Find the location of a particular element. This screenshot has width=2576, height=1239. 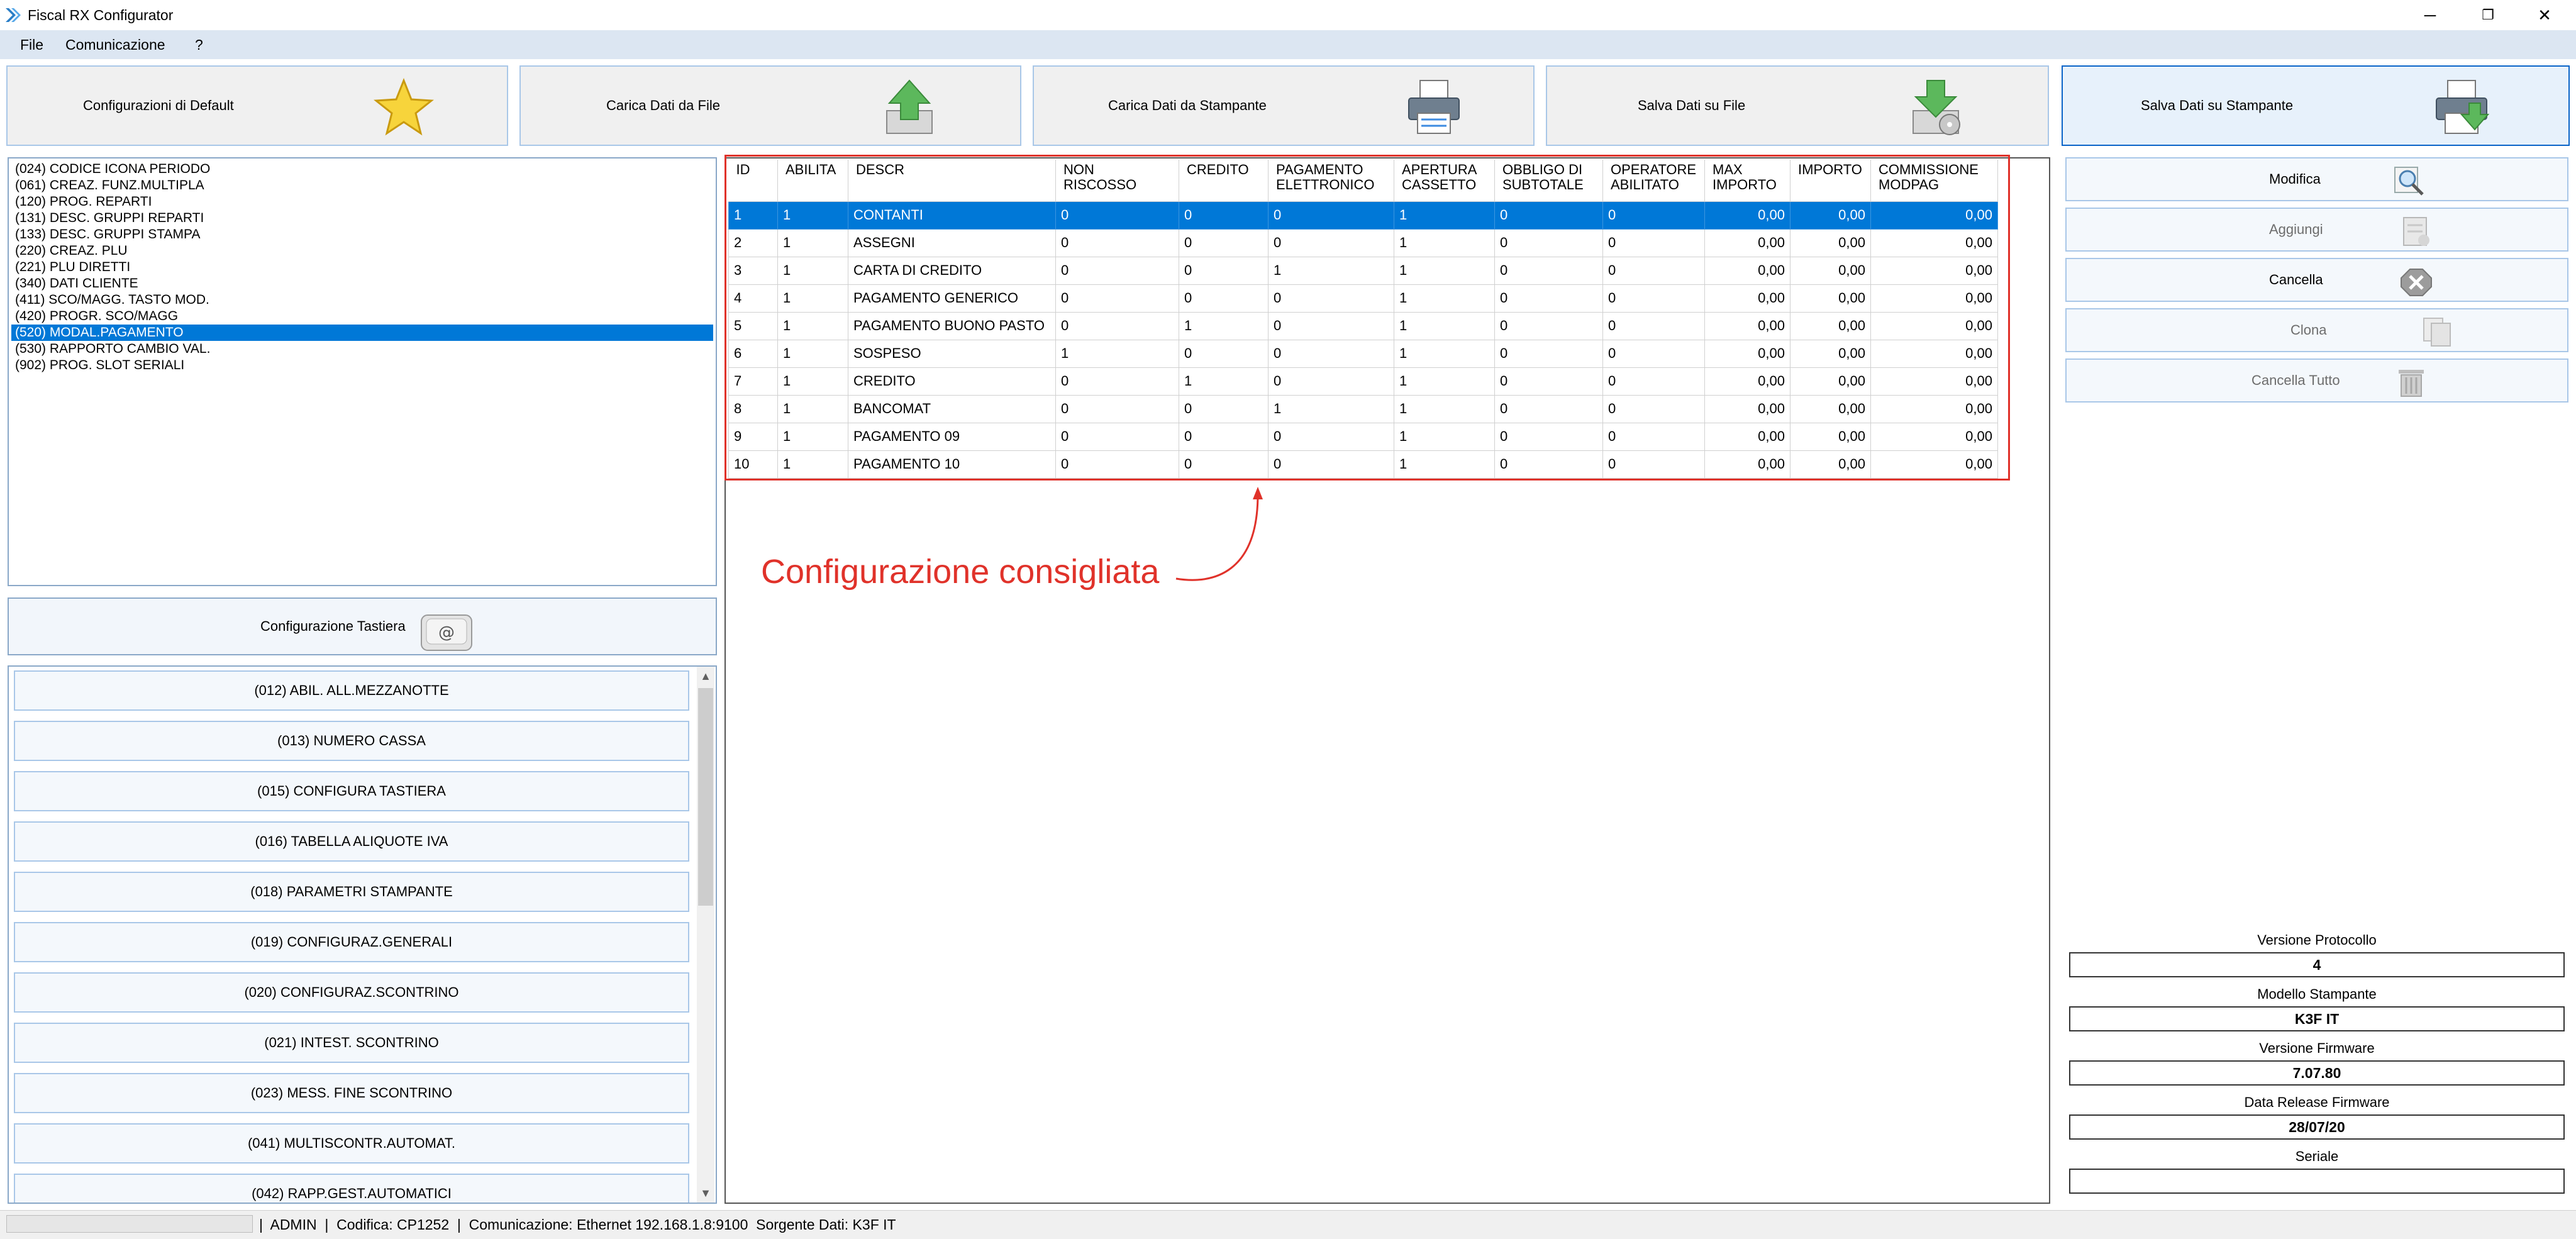

command-button: (023) MESS. FINE SCONTRINO is located at coordinates (351, 1093).